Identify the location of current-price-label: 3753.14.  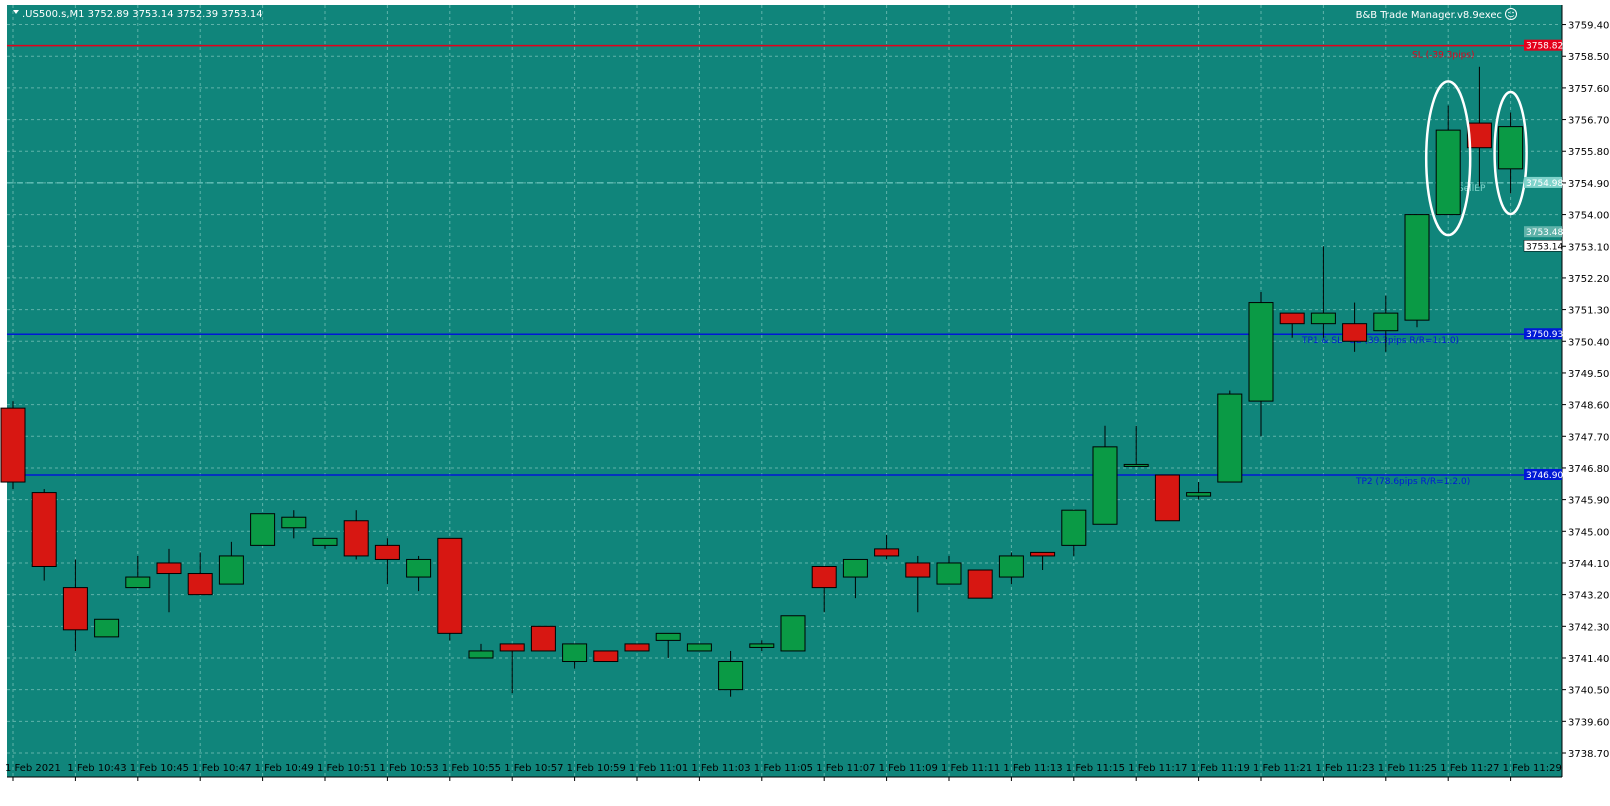
(1544, 247).